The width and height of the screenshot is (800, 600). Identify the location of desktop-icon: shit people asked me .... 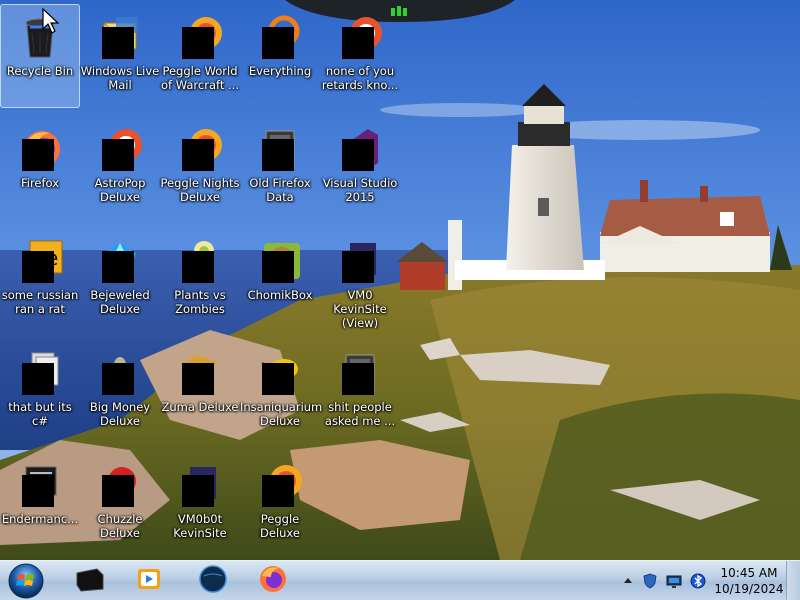
(360, 392).